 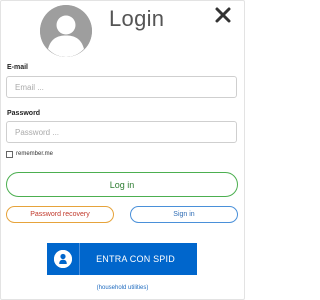 I want to click on spid-login-button: ENTRA CON SPID, so click(x=122, y=259).